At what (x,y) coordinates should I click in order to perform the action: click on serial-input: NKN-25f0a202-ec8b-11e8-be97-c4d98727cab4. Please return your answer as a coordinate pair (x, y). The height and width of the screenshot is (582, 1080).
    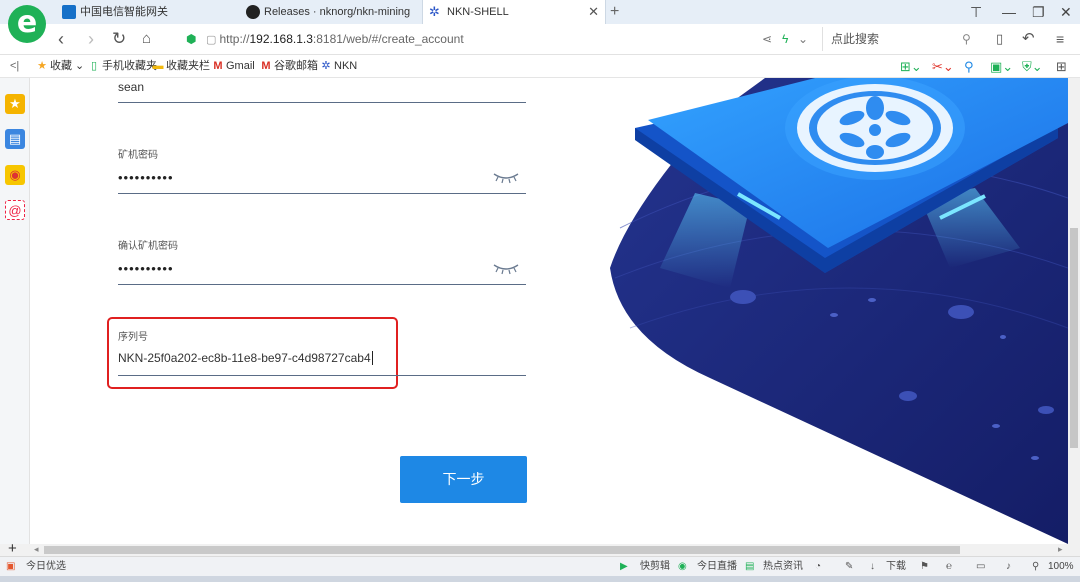
    Looking at the image, I should click on (245, 358).